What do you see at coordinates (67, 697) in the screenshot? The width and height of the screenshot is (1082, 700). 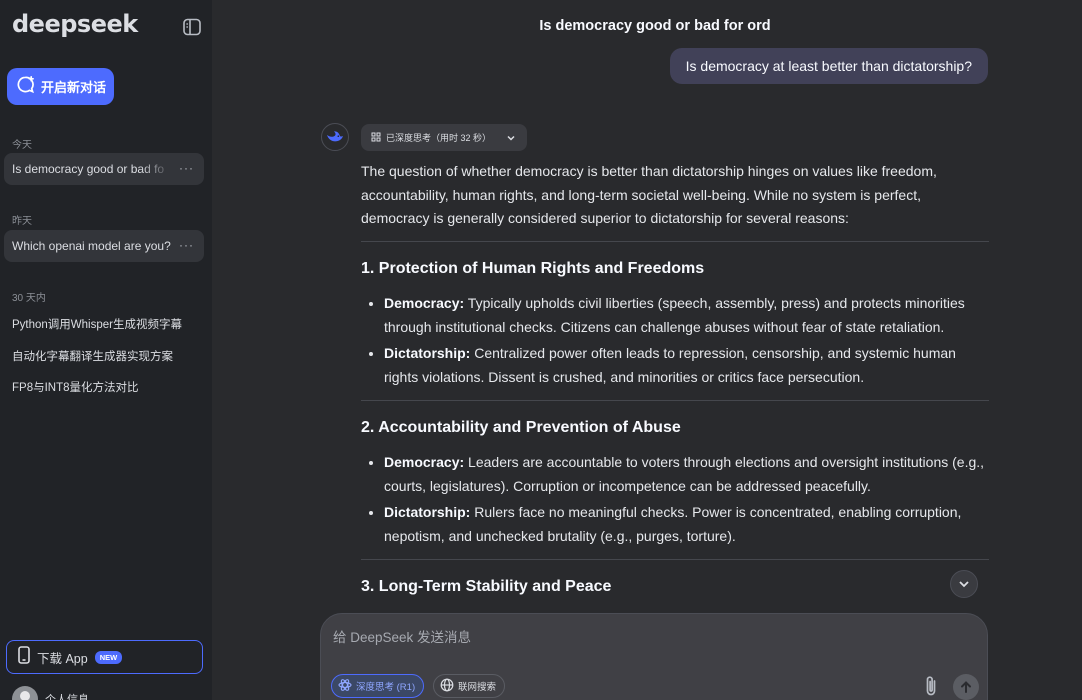 I see `profile-label: 个人信息` at bounding box center [67, 697].